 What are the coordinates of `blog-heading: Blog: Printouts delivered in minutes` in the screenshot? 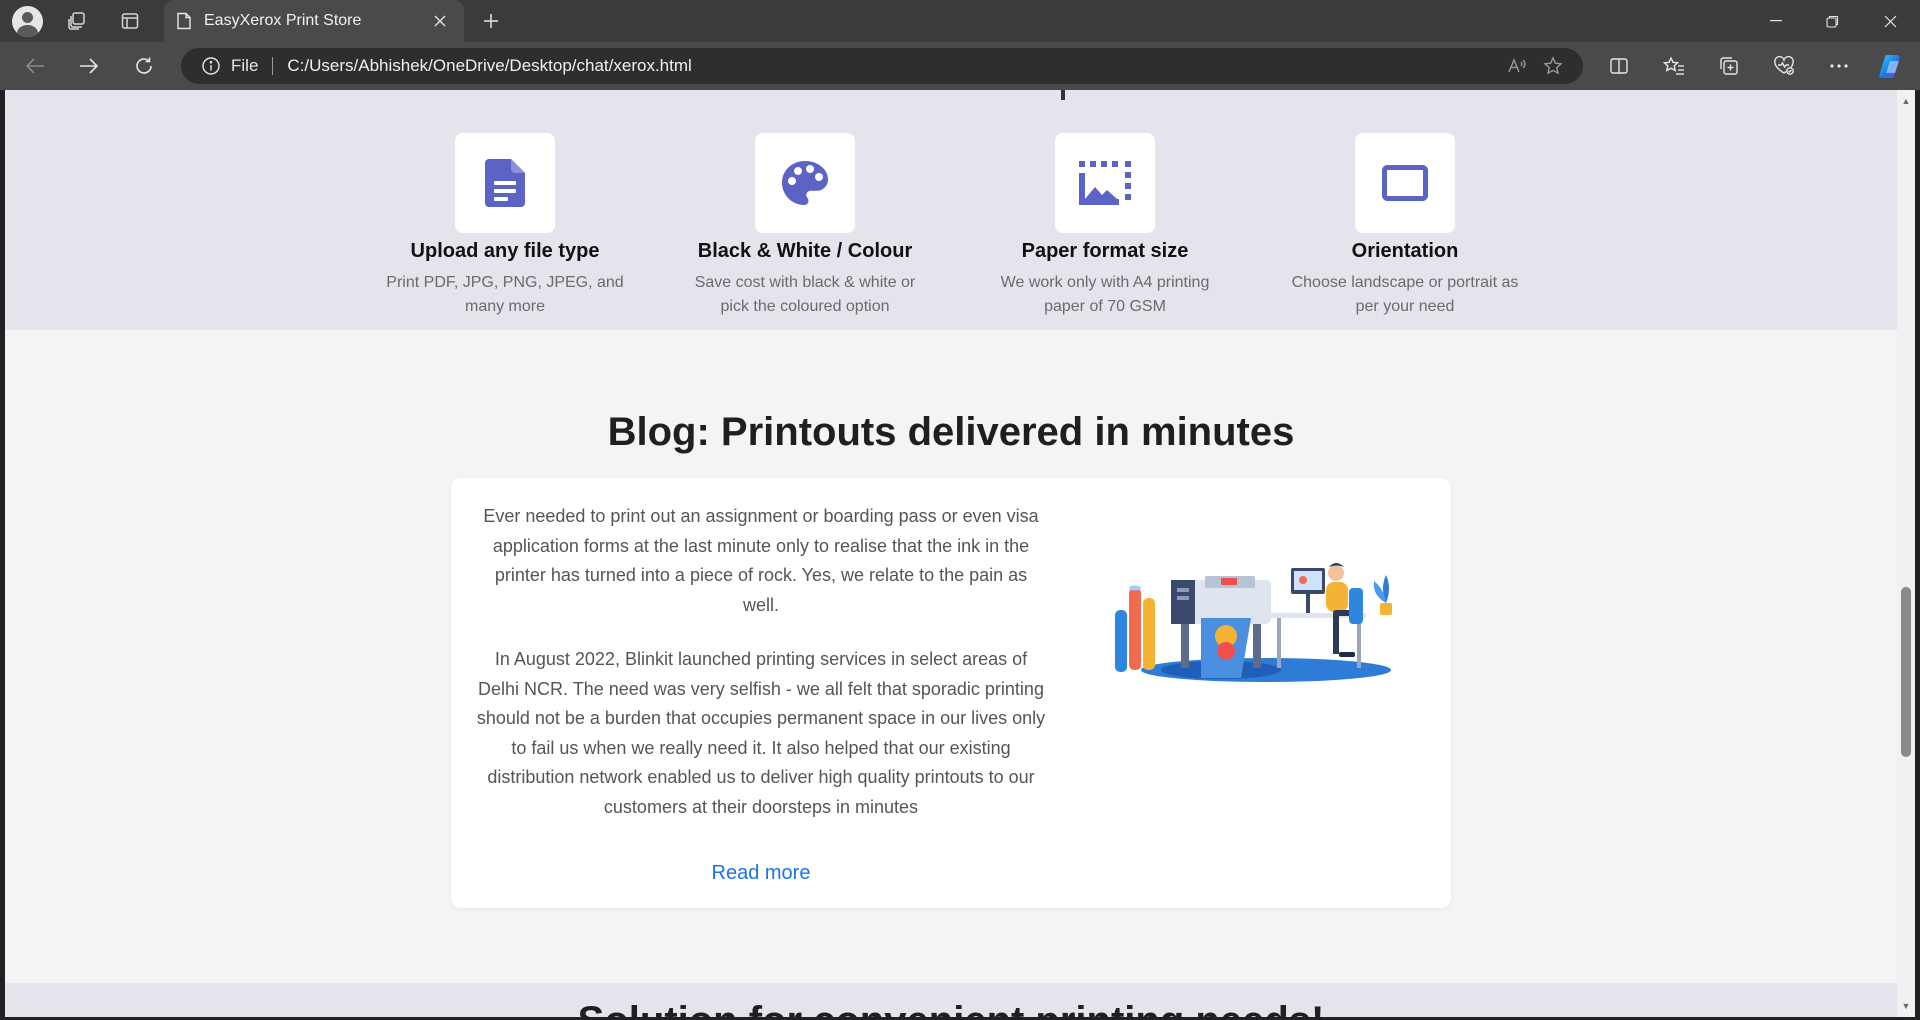 It's located at (951, 432).